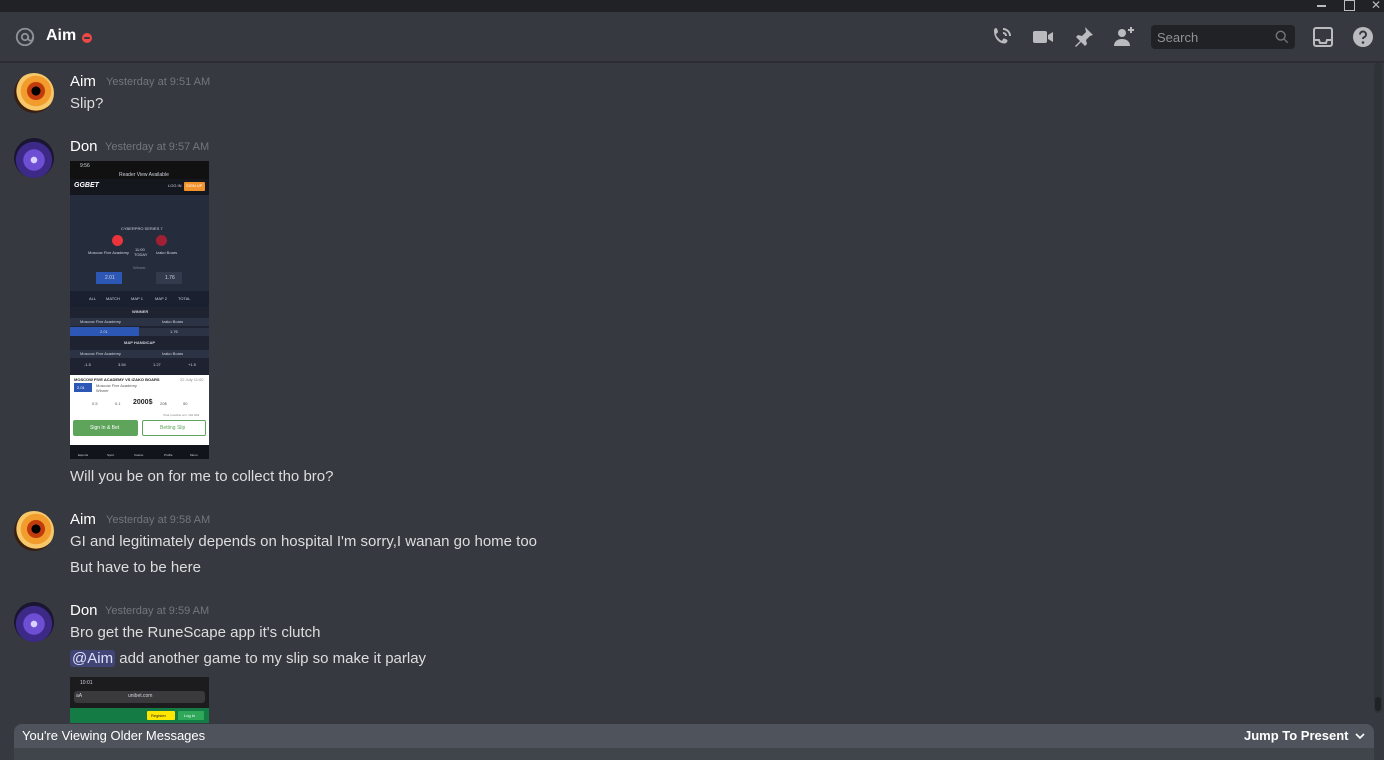 This screenshot has width=1384, height=760. I want to click on odds-team1-value: 2.01, so click(110, 278).